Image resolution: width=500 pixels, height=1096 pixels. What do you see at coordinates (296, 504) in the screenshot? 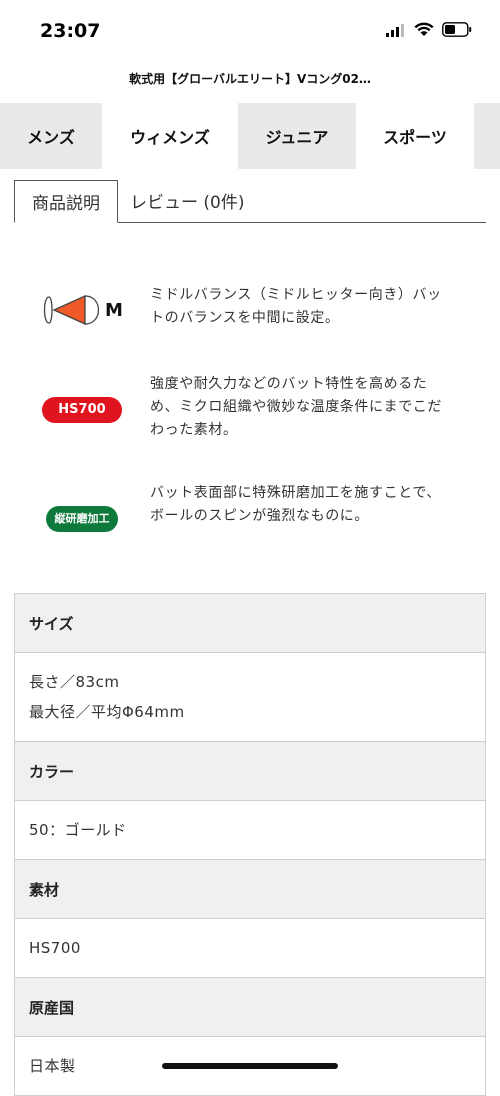
I see `feature-description: バット表面部に特殊研磨加工を施すことで、ボールのスピンが強烈なものに。` at bounding box center [296, 504].